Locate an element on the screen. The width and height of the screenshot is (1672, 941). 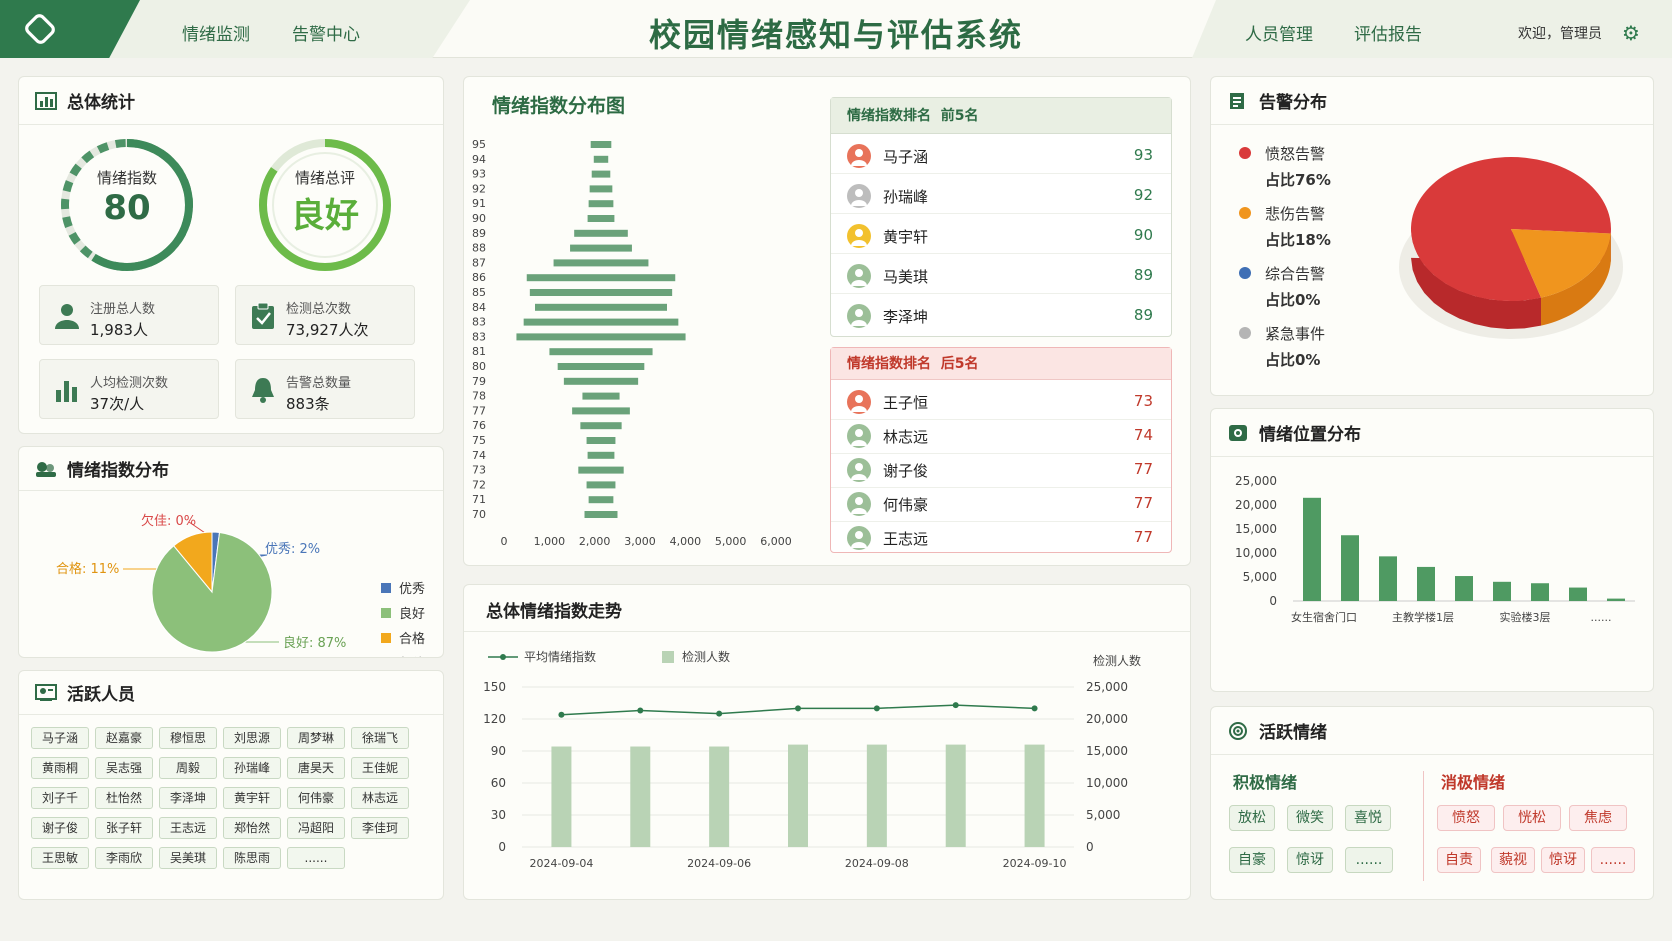
rank-name: 马子涵 is located at coordinates (906, 157).